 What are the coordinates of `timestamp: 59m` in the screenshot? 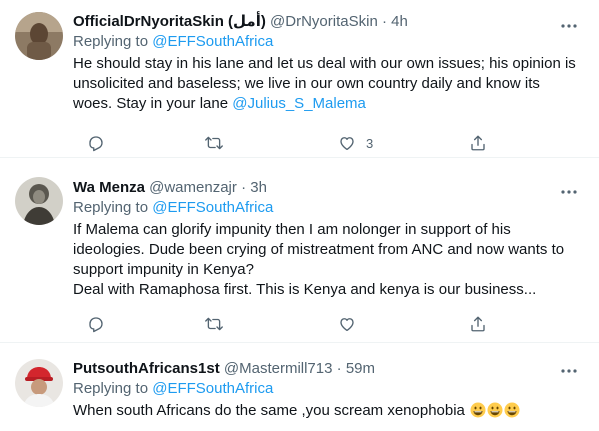 It's located at (360, 368).